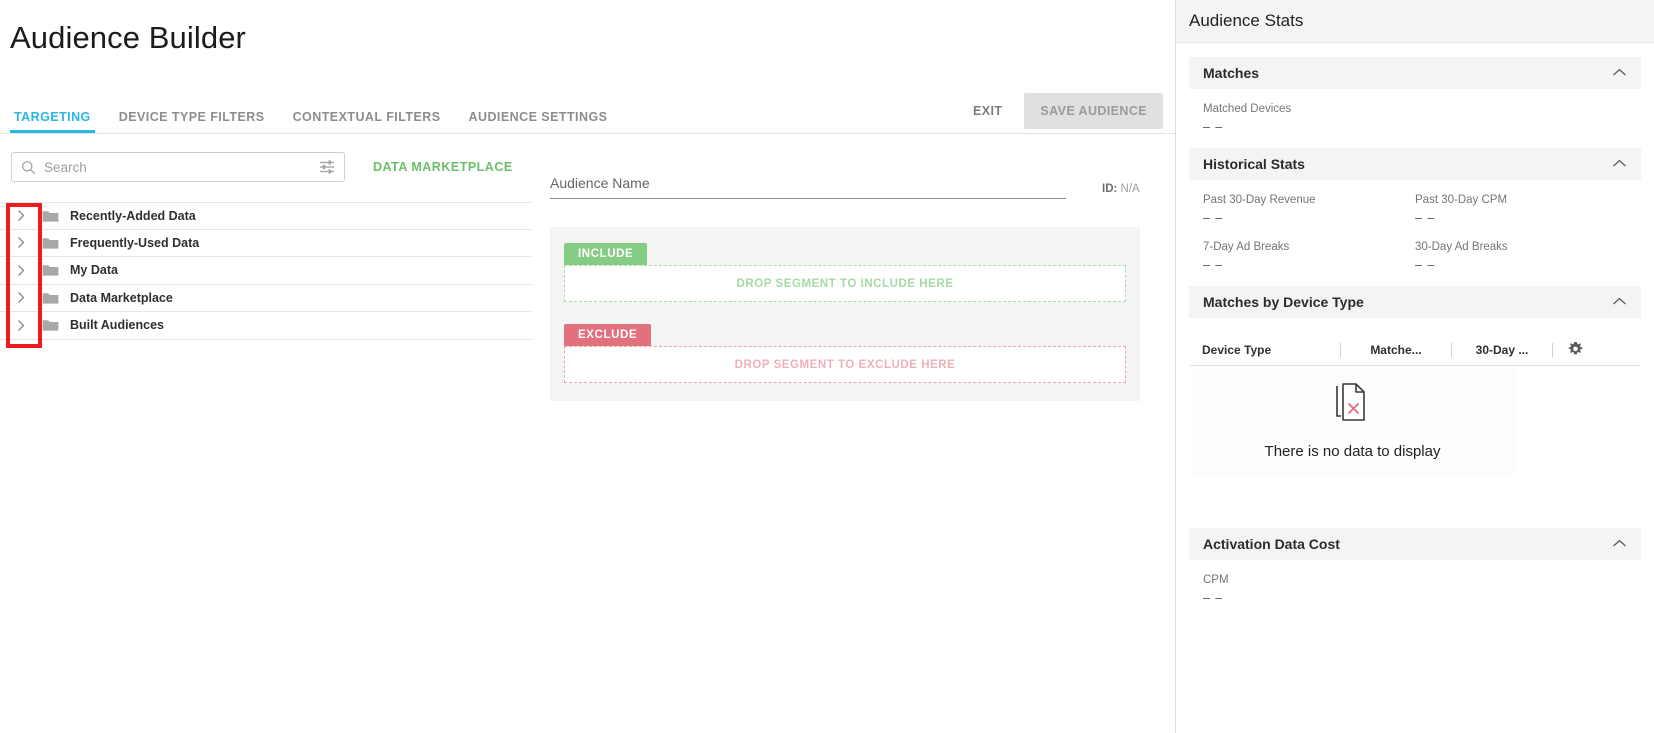 This screenshot has width=1654, height=733. I want to click on gear-icon, so click(1575, 349).